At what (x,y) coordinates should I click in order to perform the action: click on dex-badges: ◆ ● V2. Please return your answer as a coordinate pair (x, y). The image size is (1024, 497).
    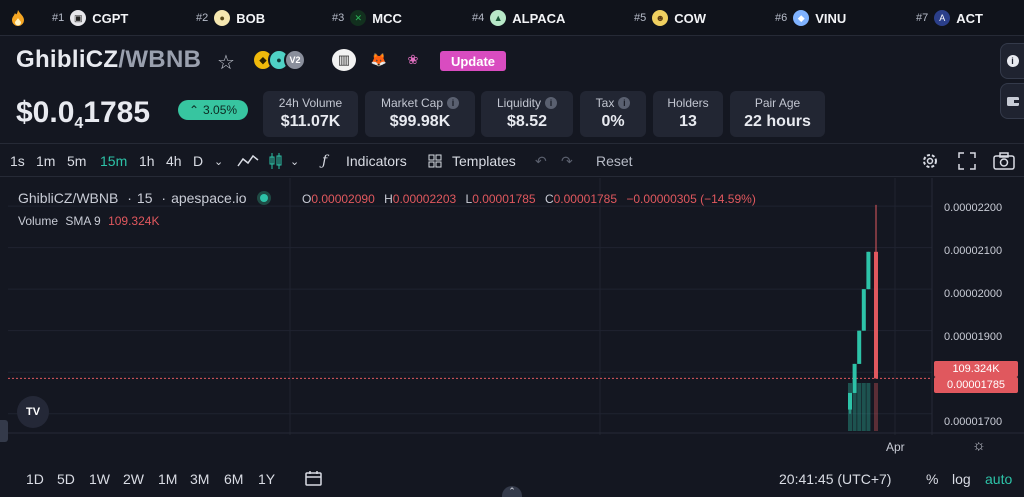
    Looking at the image, I should click on (279, 60).